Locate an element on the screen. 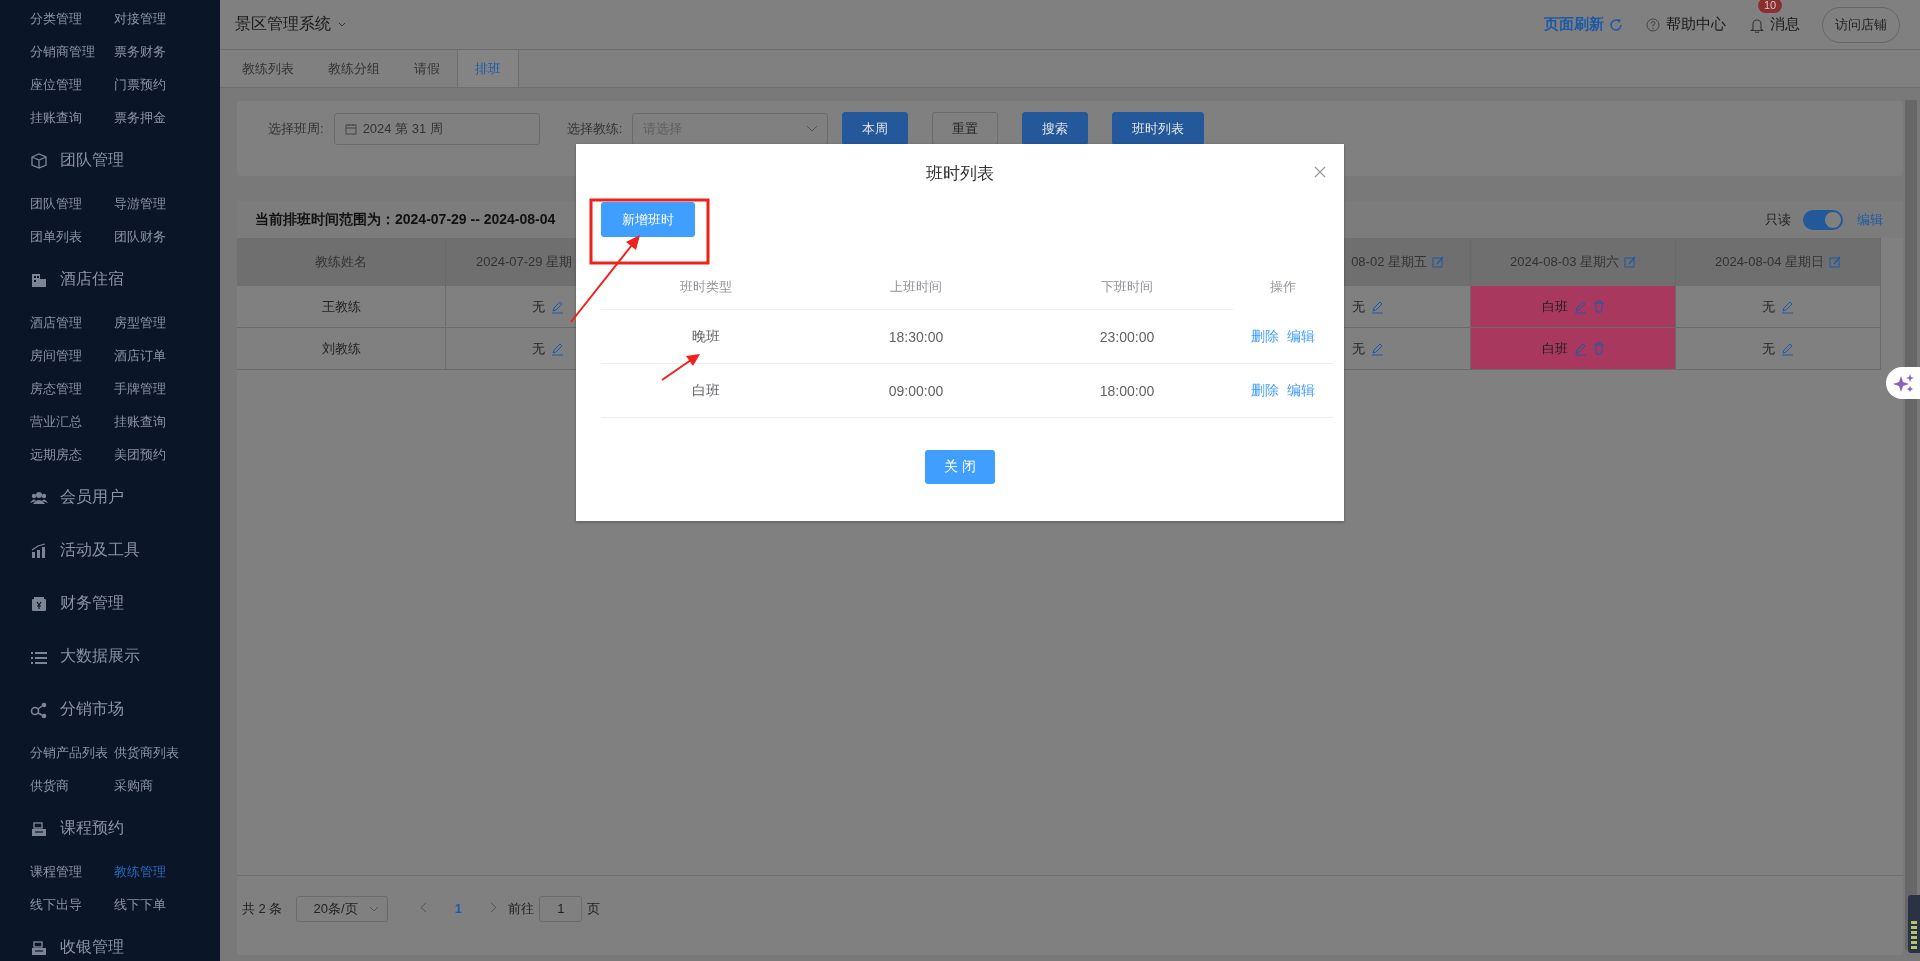  sidebar-item: 远期房态 is located at coordinates (72, 454).